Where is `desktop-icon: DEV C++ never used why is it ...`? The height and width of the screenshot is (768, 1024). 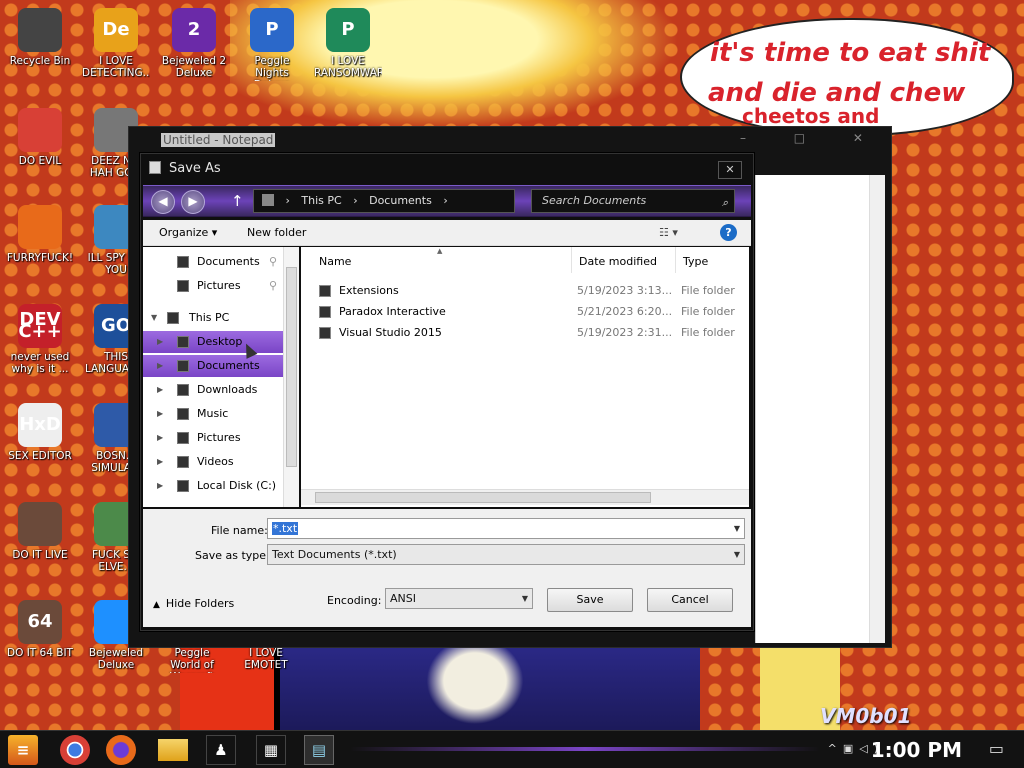
desktop-icon: DEV C++ never used why is it ... is located at coordinates (40, 339).